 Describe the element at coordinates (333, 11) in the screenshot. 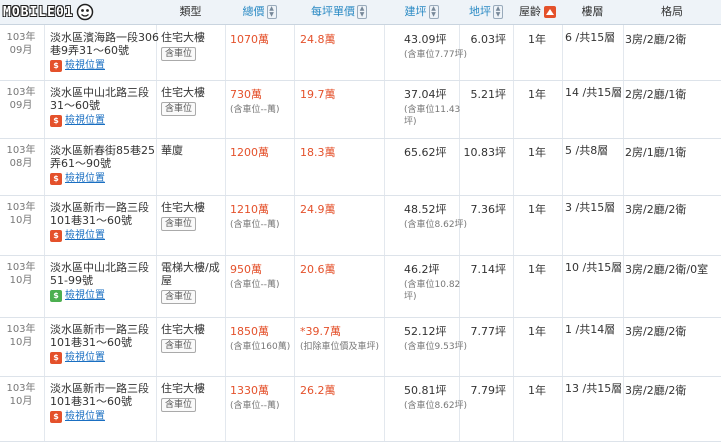

I see `header-unit-price-label: 每坪單價` at that location.